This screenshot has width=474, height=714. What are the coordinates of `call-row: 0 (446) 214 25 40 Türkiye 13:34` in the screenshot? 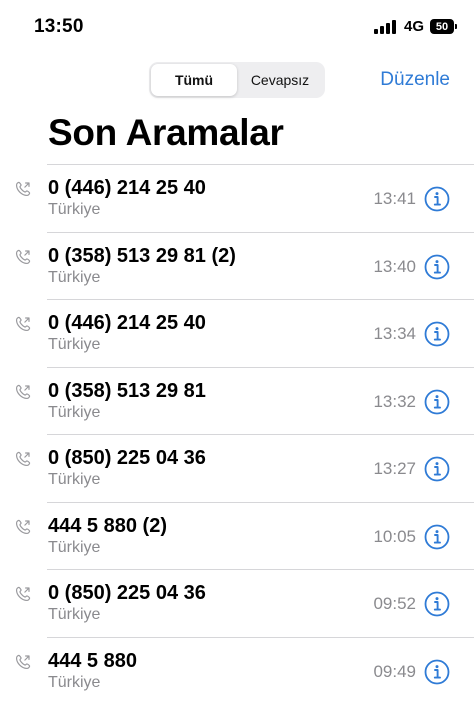 It's located at (237, 333).